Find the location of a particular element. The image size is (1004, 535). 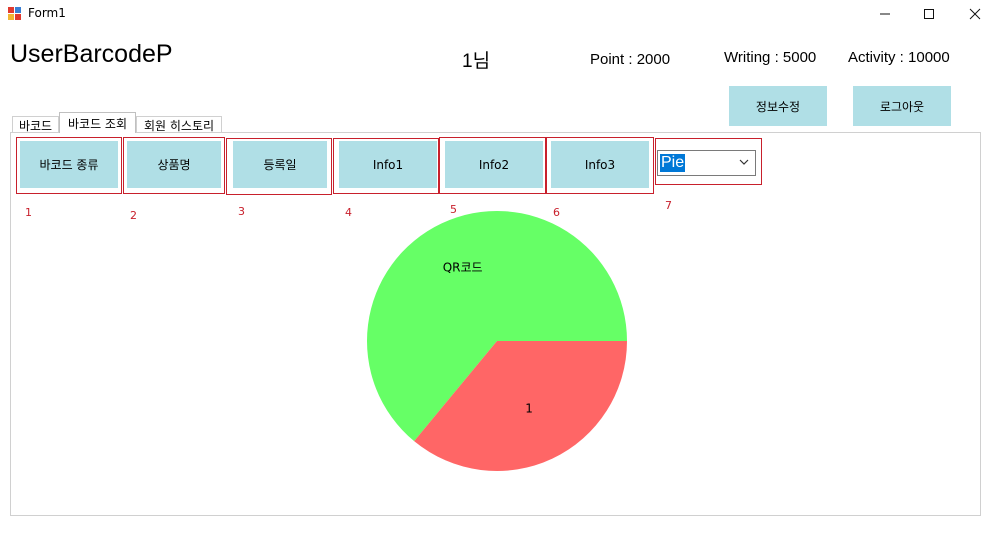

pie-chart: QR코드 1 is located at coordinates (497, 340).